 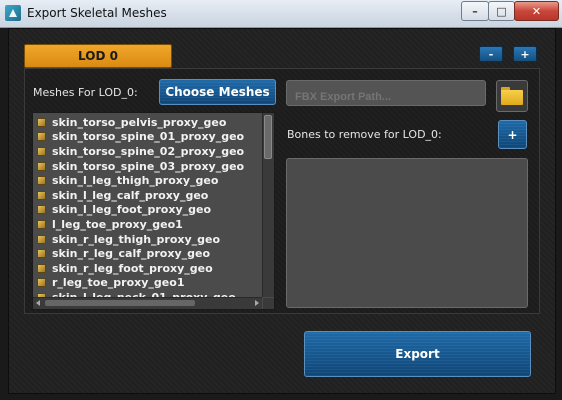 What do you see at coordinates (281, 14) in the screenshot?
I see `title-bar: Export Skeletal Meshes – □ ✕` at bounding box center [281, 14].